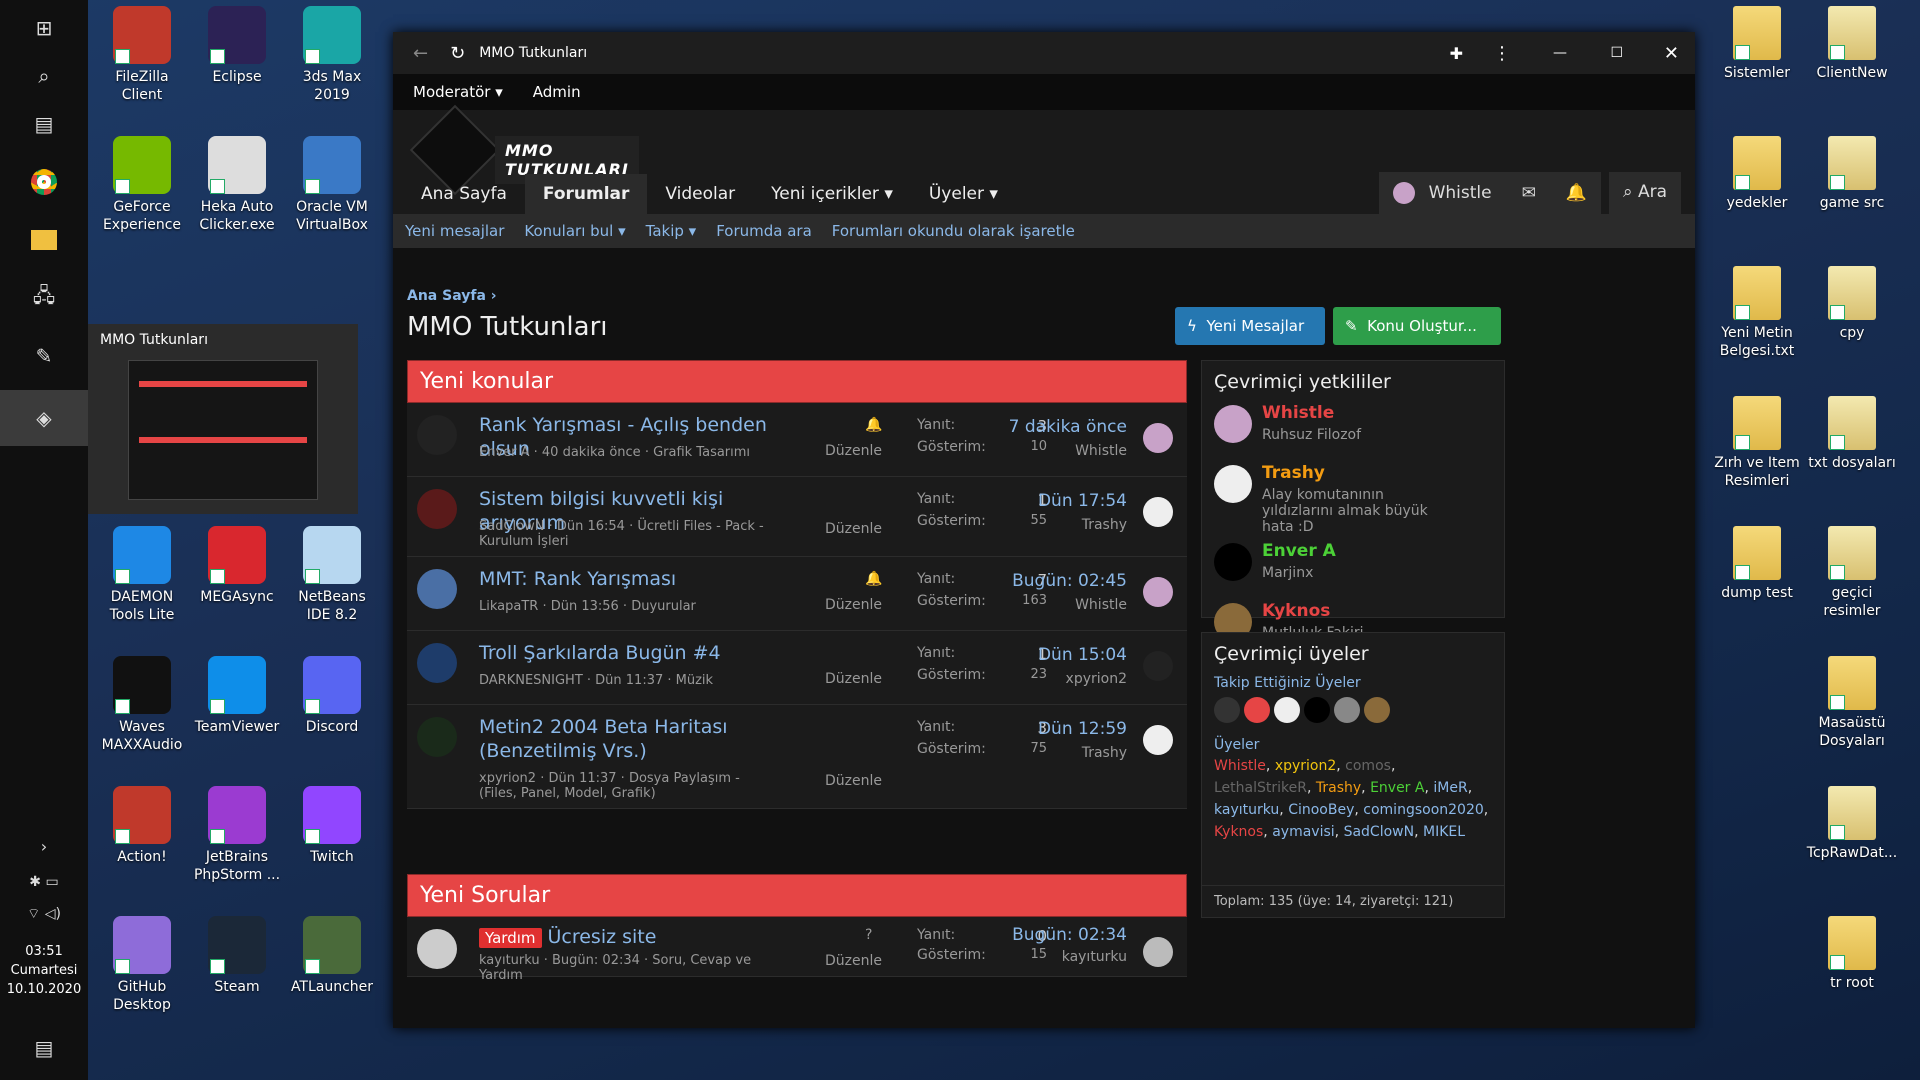 The image size is (1920, 1080). I want to click on clock: 03:51 Cumartesi 10.10.2020, so click(44, 970).